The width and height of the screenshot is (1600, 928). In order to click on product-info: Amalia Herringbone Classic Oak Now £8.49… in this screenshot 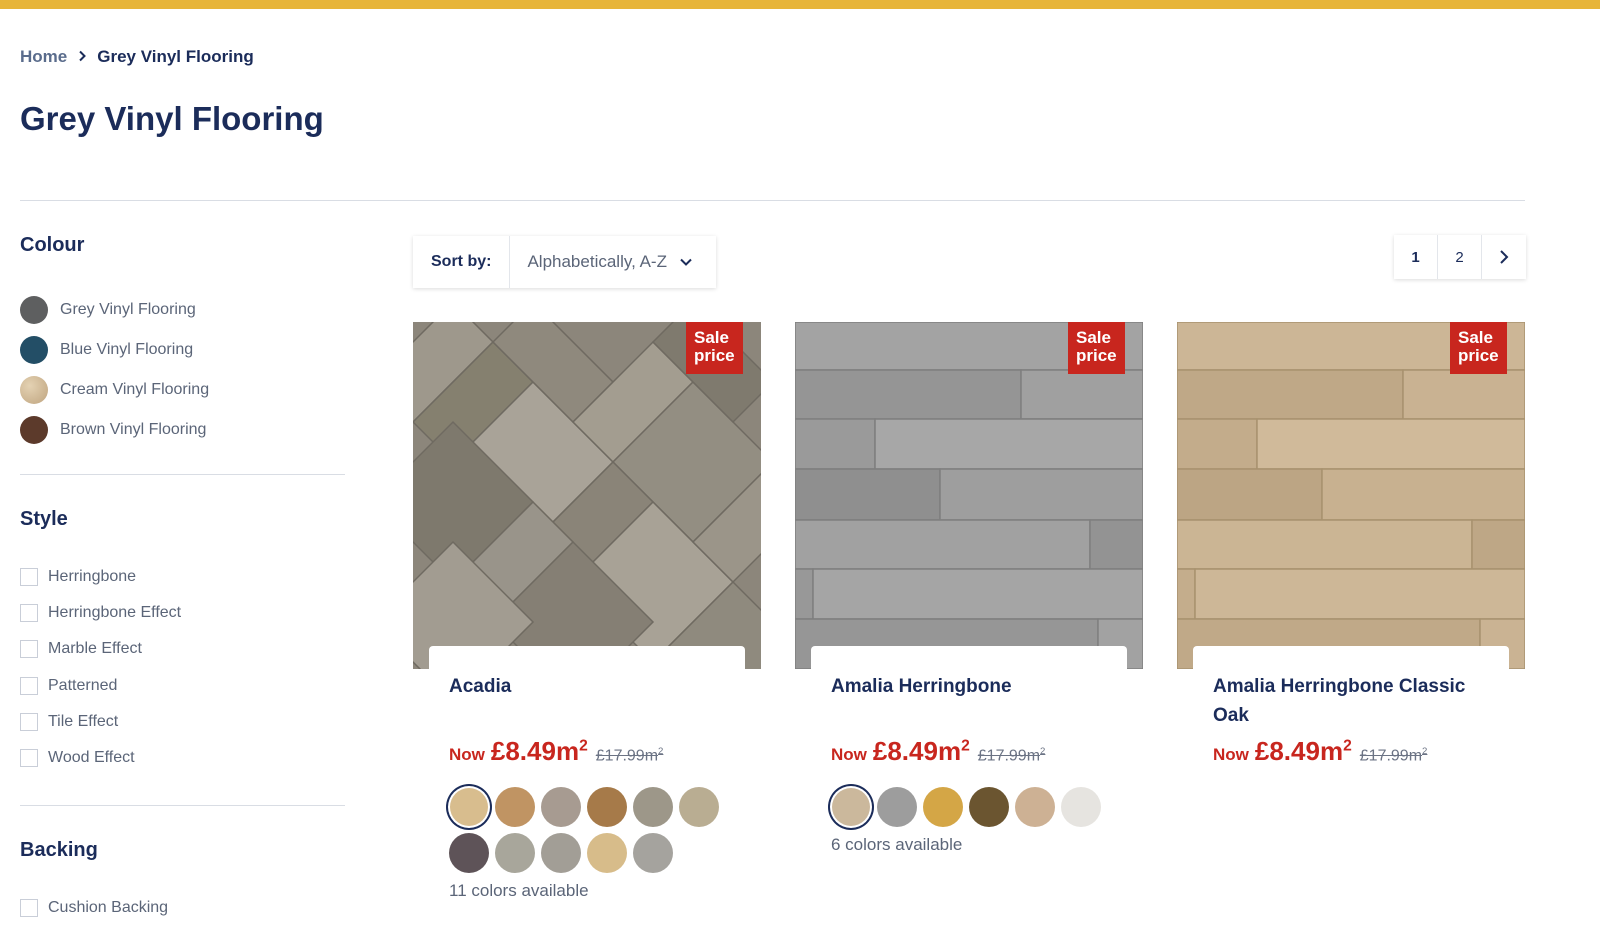, I will do `click(1351, 706)`.